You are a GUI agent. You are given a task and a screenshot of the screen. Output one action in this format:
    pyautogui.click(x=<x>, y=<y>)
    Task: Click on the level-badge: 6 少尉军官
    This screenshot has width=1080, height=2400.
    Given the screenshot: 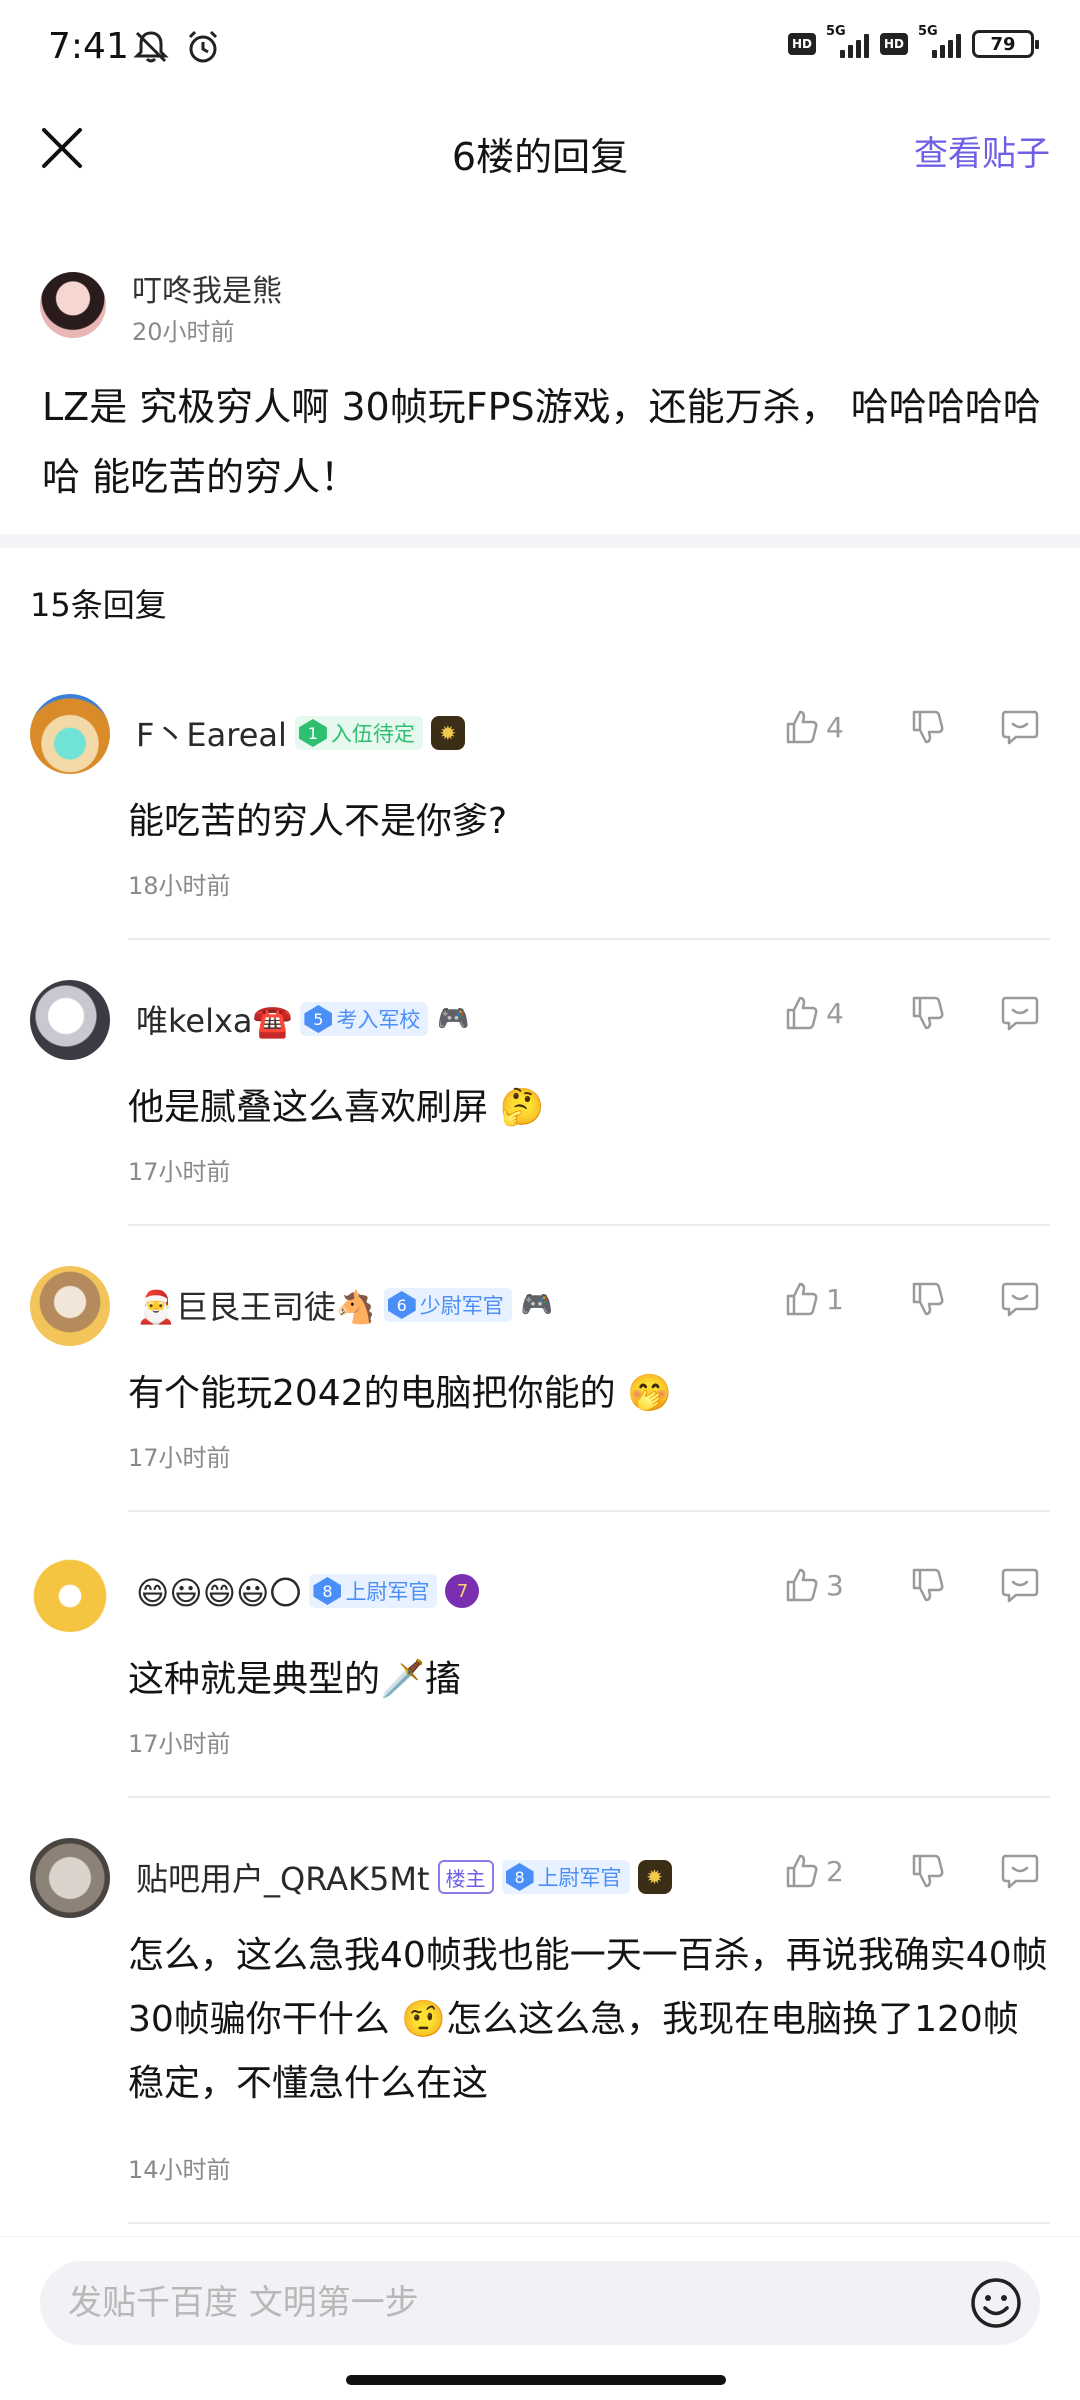 What is the action you would take?
    pyautogui.click(x=447, y=1305)
    